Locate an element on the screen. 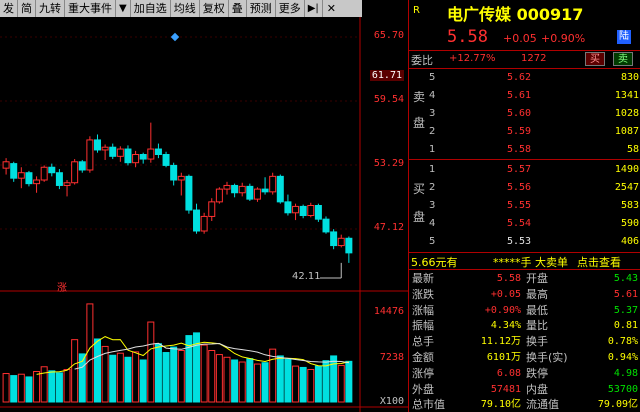  toolbar-major-events: 重大事件 is located at coordinates (90, 8).